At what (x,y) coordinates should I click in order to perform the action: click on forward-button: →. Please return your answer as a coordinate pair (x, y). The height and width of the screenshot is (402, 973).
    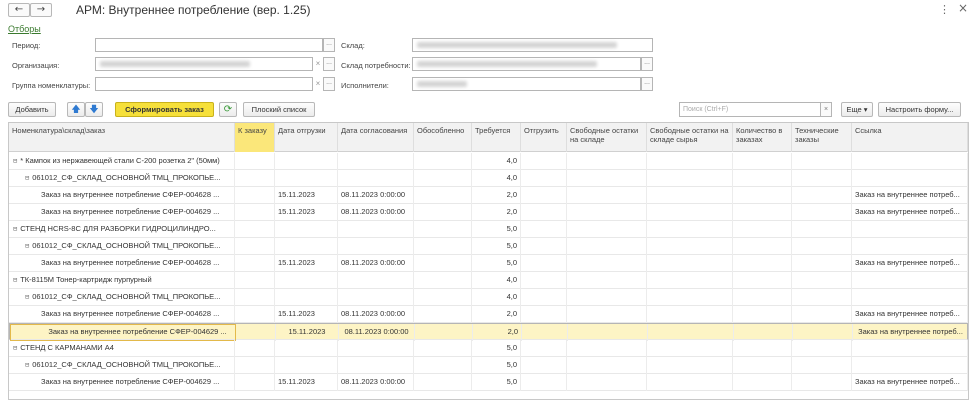
    Looking at the image, I should click on (41, 10).